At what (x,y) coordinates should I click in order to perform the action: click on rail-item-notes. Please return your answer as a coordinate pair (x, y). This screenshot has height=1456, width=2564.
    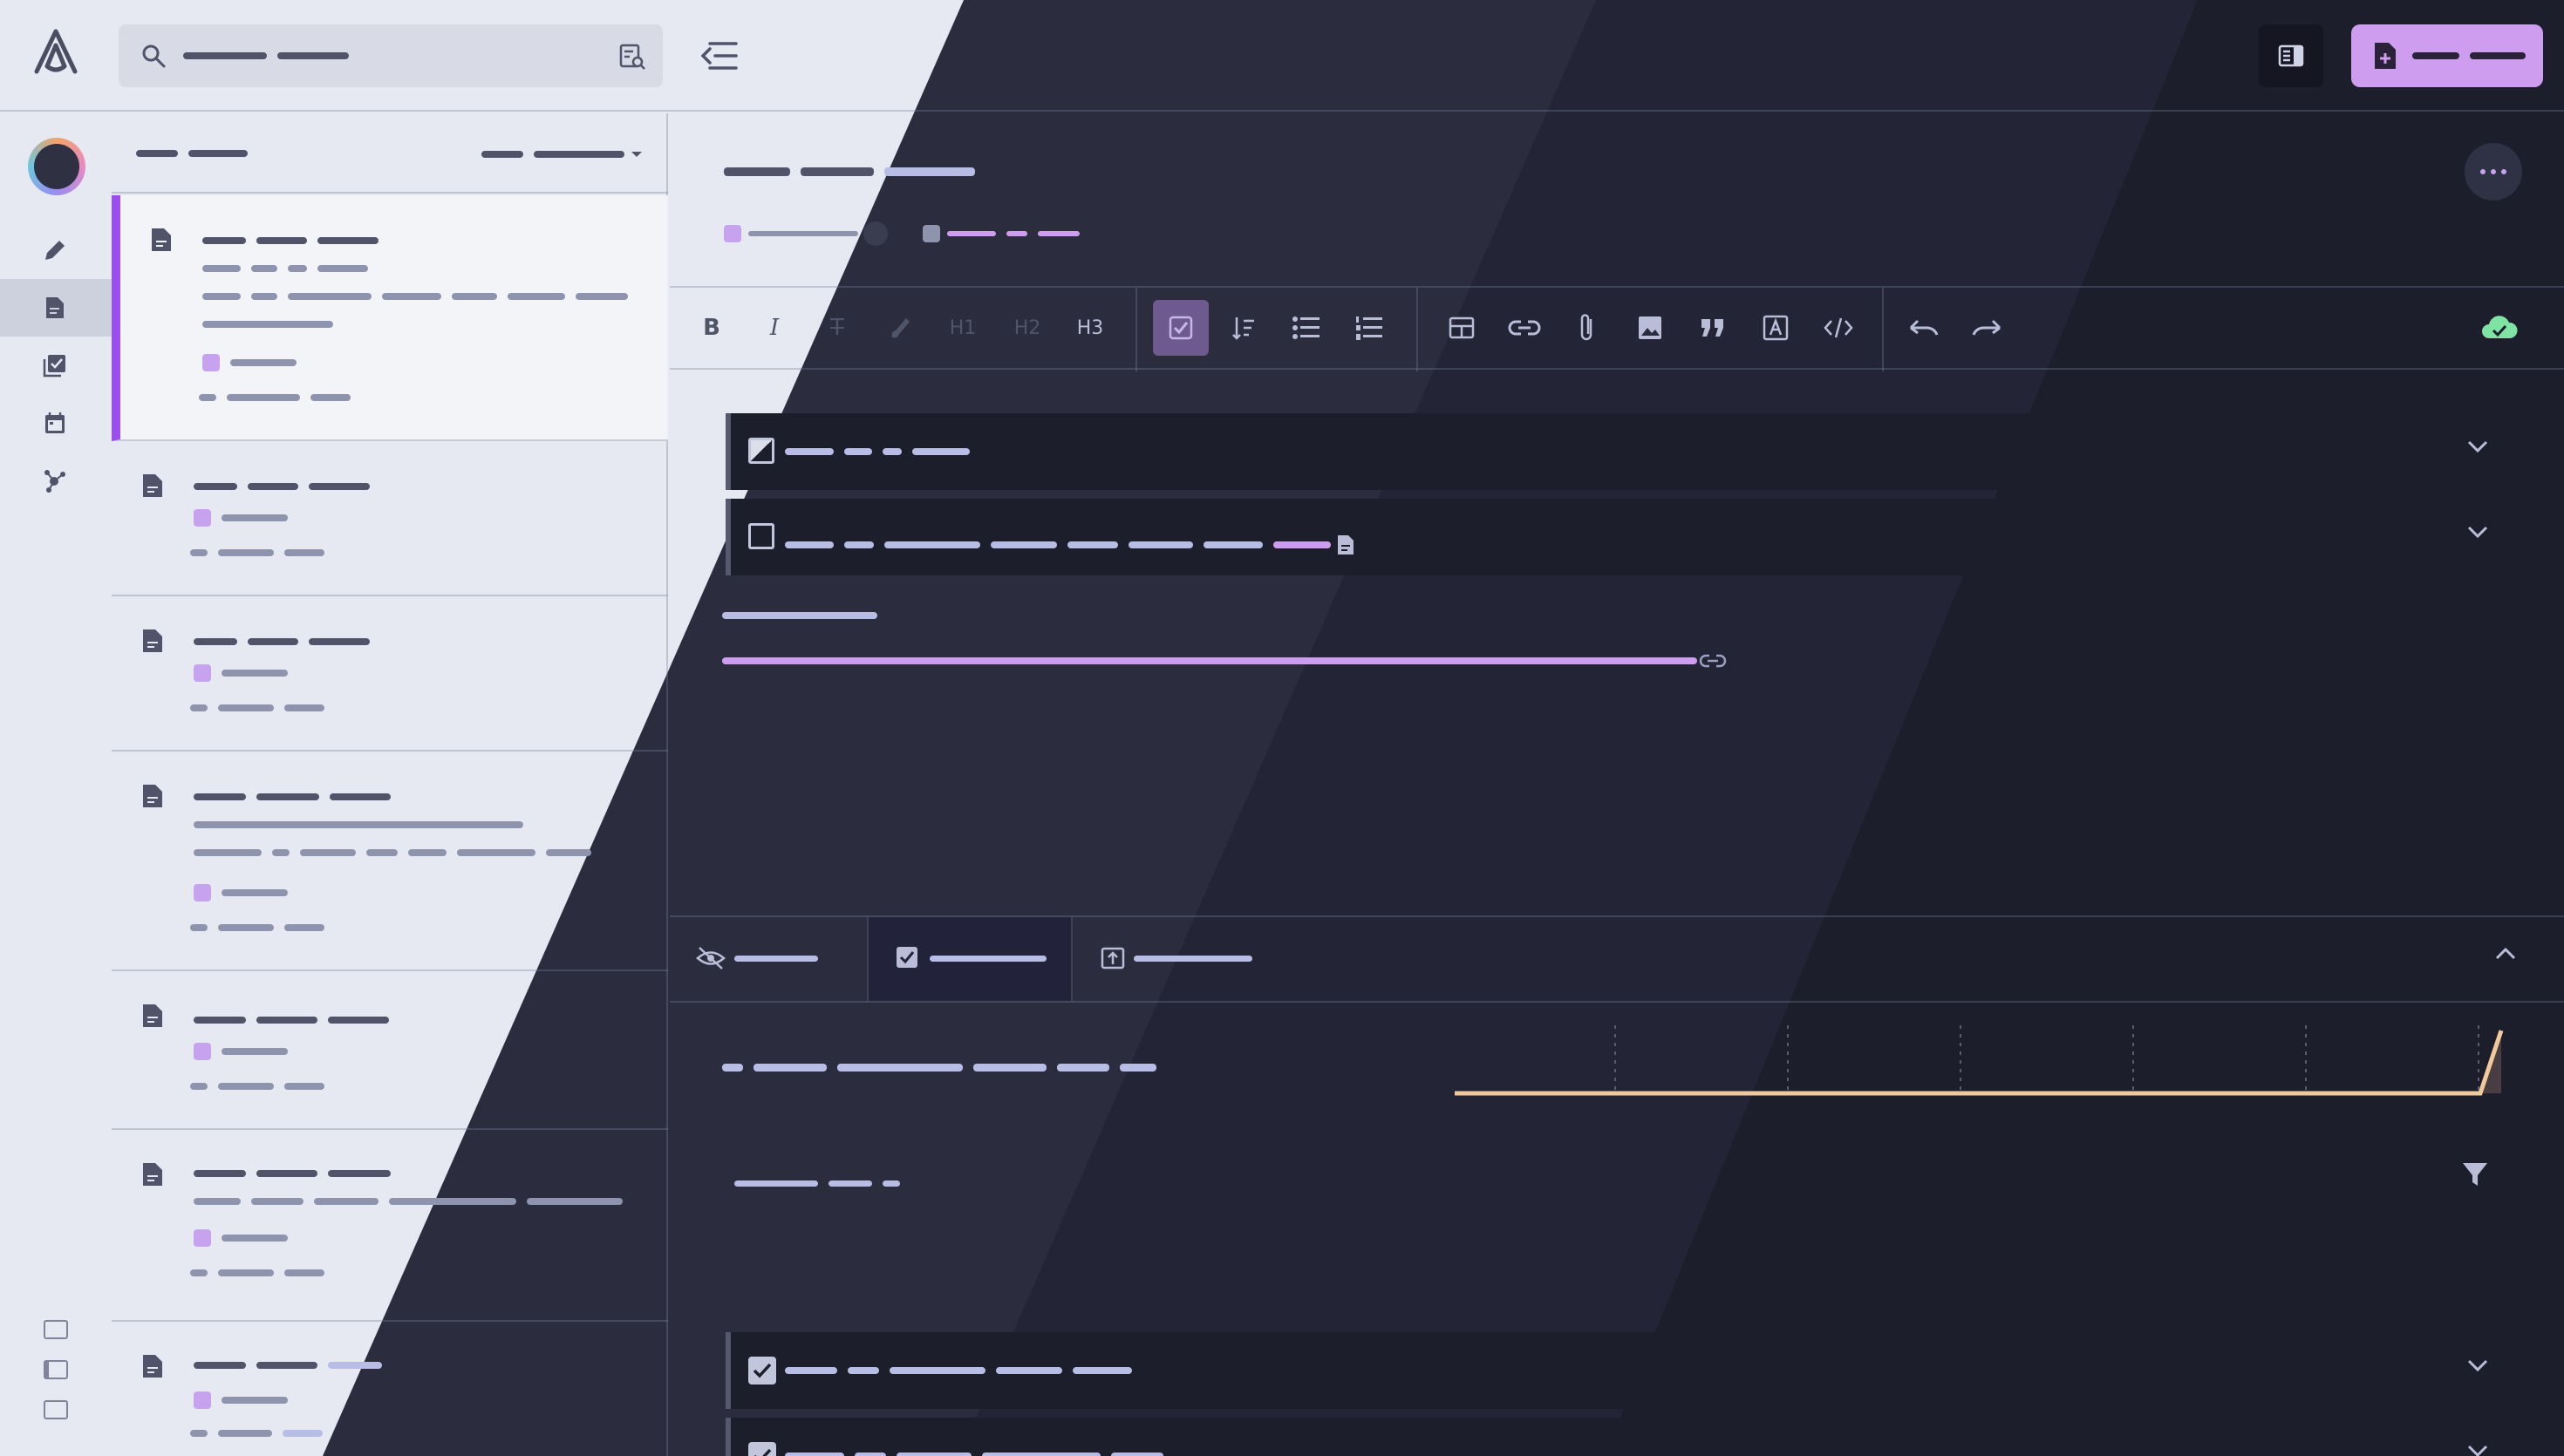
    Looking at the image, I should click on (56, 308).